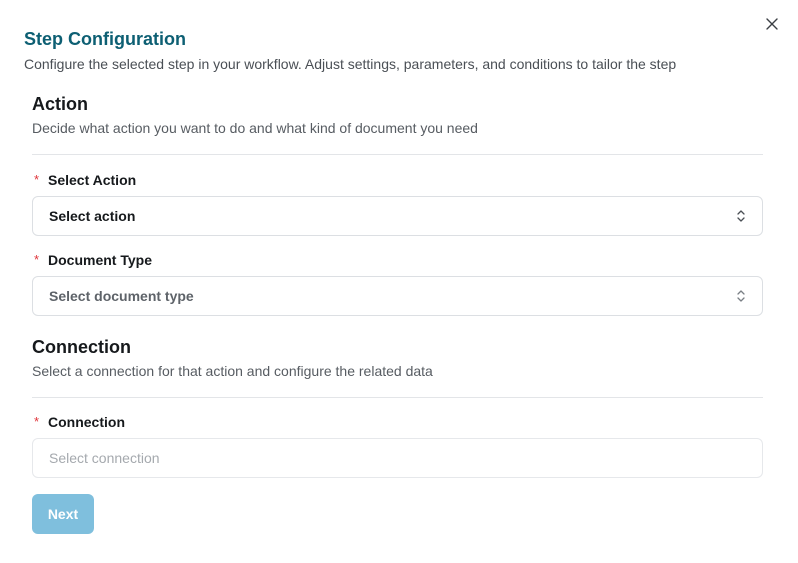 This screenshot has width=798, height=563. What do you see at coordinates (105, 39) in the screenshot?
I see `dialog-title: Step Configuration` at bounding box center [105, 39].